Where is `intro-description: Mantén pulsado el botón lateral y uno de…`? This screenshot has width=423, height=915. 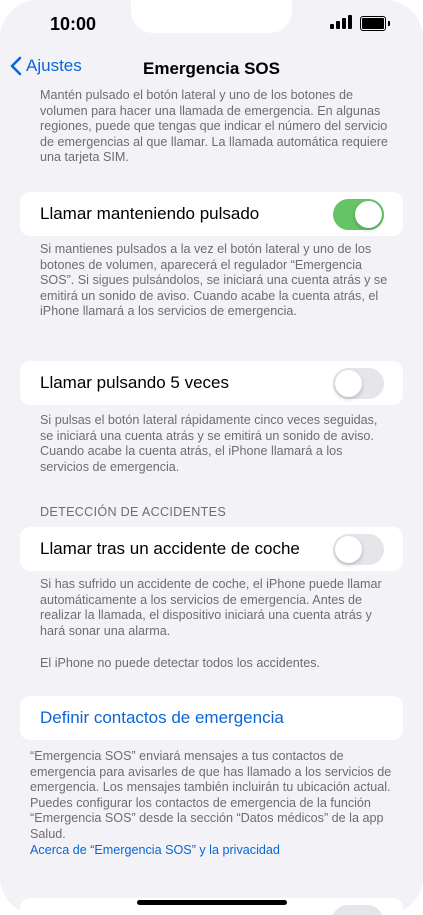 intro-description: Mantén pulsado el botón lateral y uno de… is located at coordinates (214, 126).